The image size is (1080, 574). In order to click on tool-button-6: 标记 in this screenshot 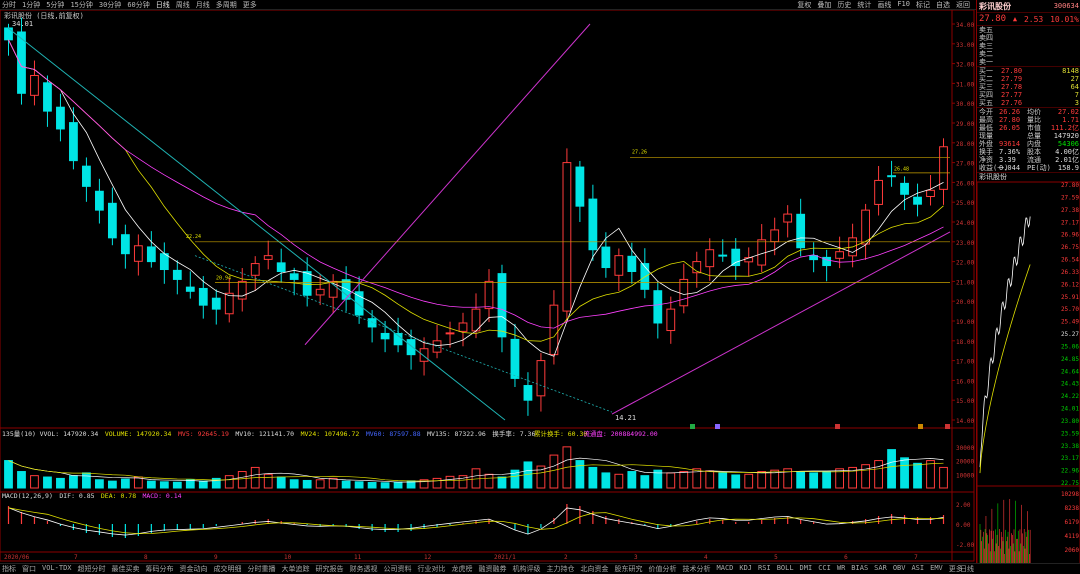, I will do `click(923, 5)`.